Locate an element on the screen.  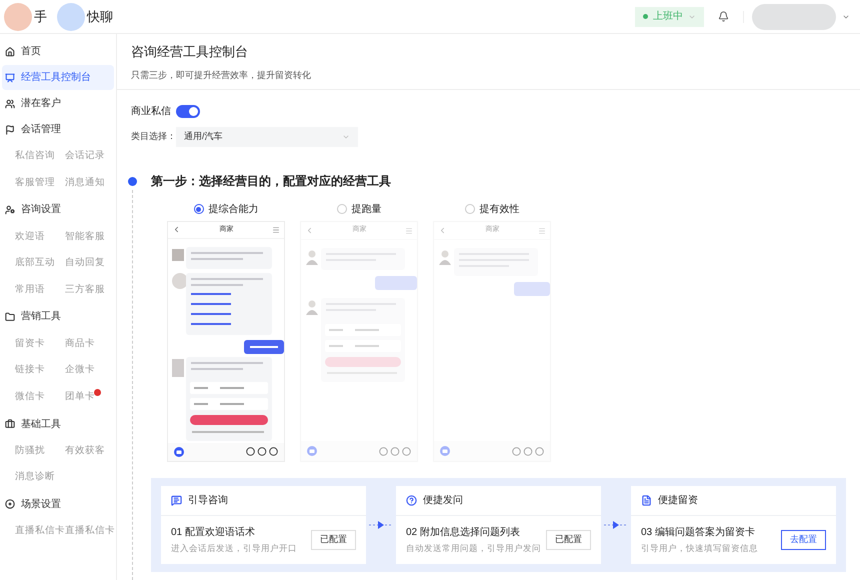
sidebar-subitem: 欢迎语 is located at coordinates (30, 237).